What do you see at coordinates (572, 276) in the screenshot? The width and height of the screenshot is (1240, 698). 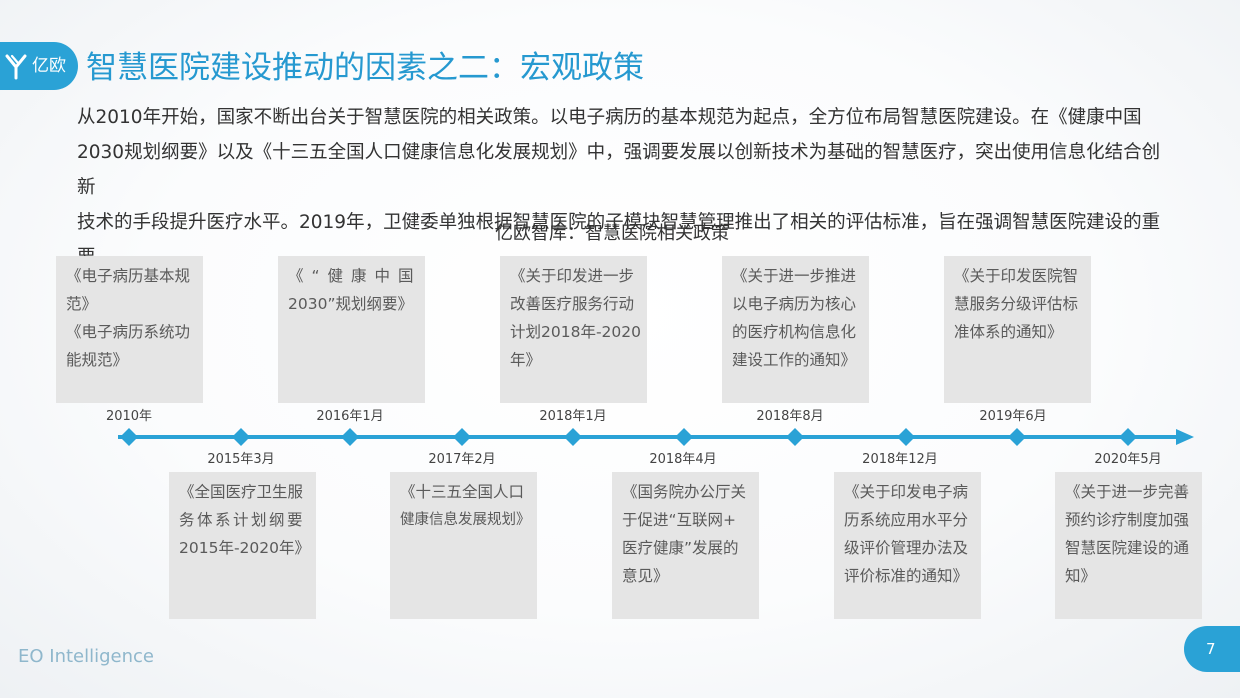 I see `policy-card-line: 《关于印发进一步` at bounding box center [572, 276].